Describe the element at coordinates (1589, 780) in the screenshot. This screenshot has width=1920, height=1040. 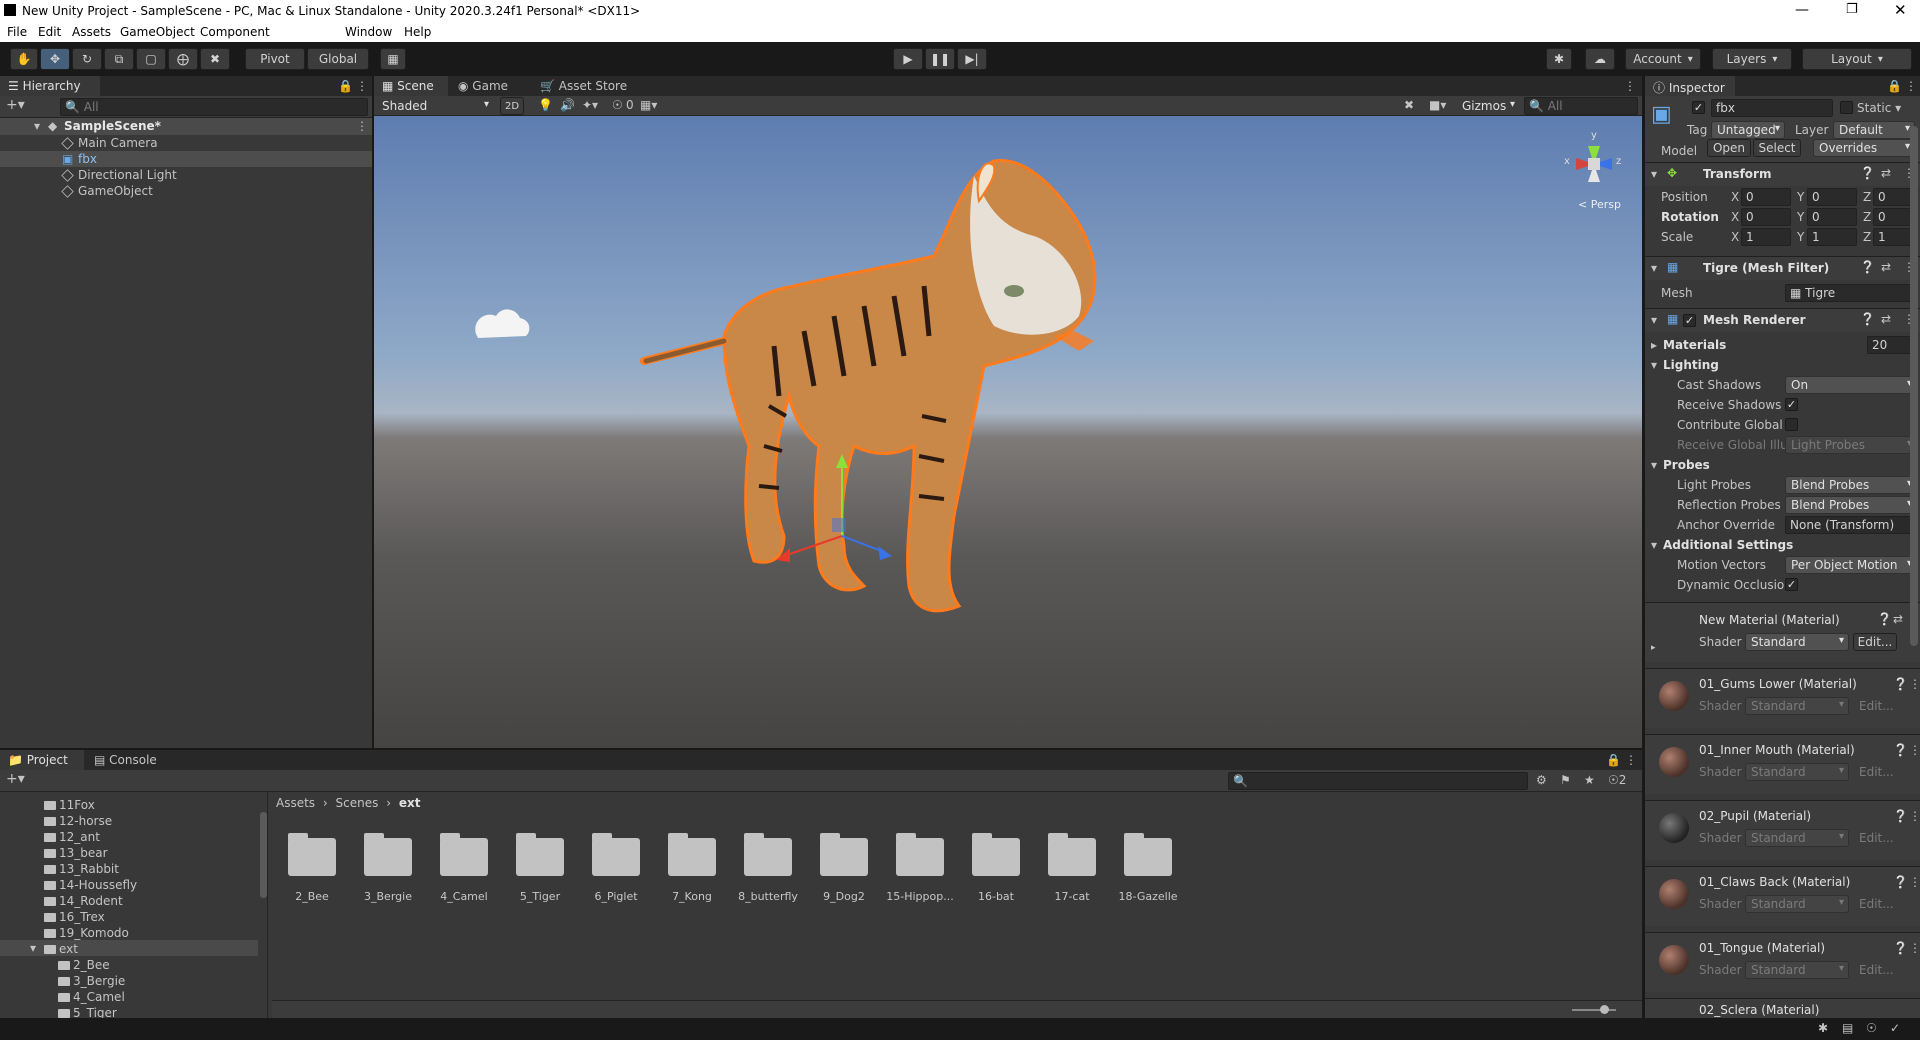
I see `favorites-icon: ★` at that location.